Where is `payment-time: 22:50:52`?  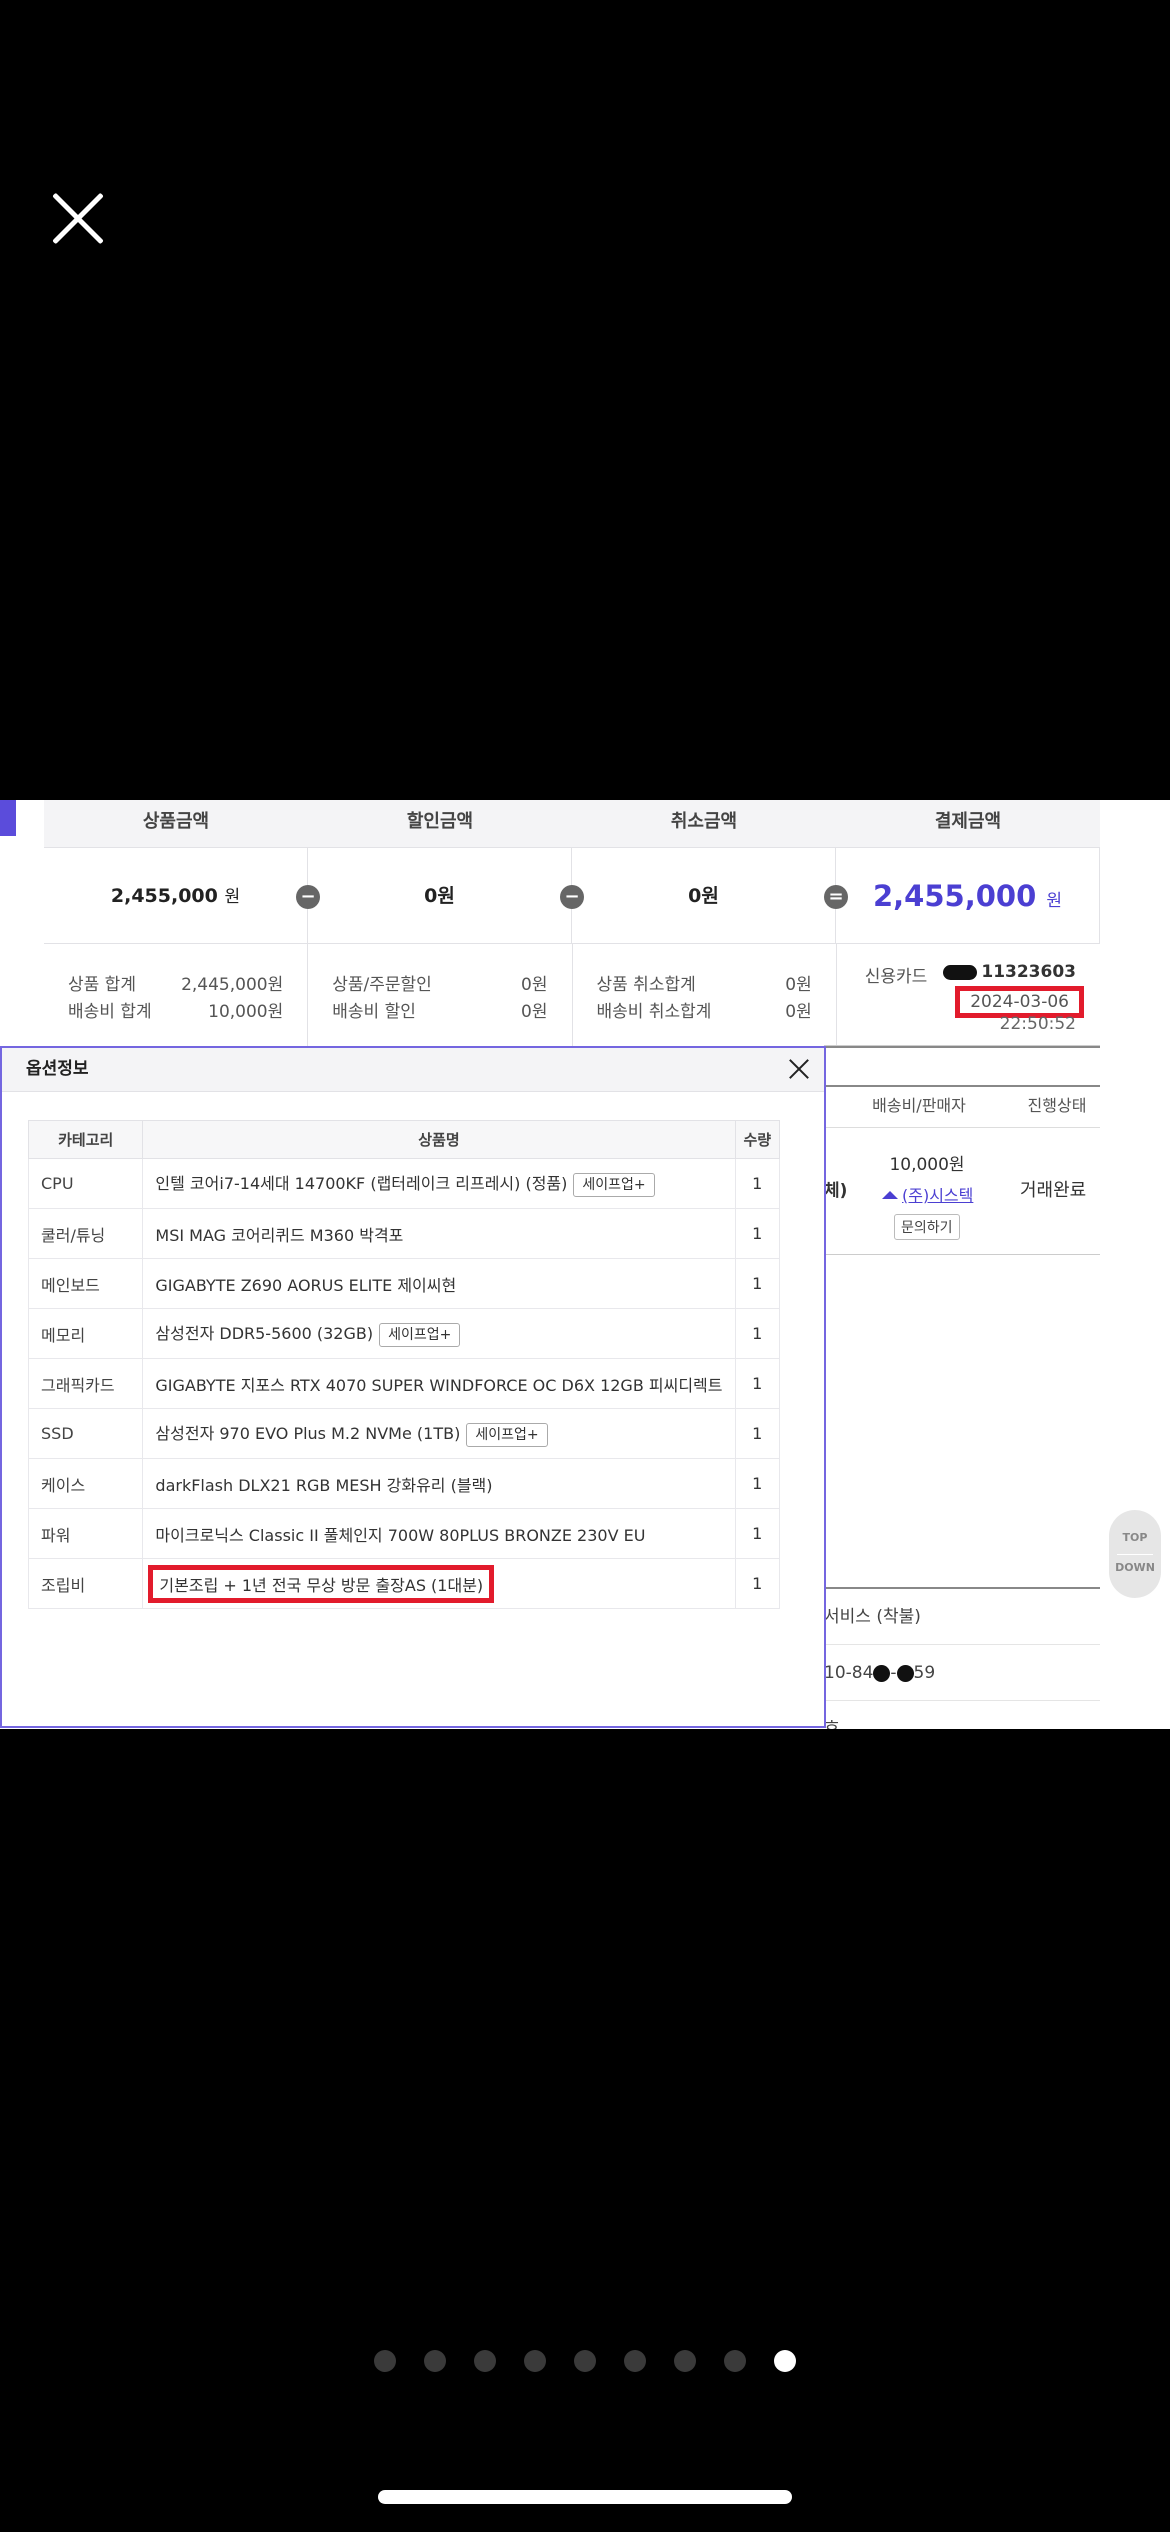
payment-time: 22:50:52 is located at coordinates (1037, 1024).